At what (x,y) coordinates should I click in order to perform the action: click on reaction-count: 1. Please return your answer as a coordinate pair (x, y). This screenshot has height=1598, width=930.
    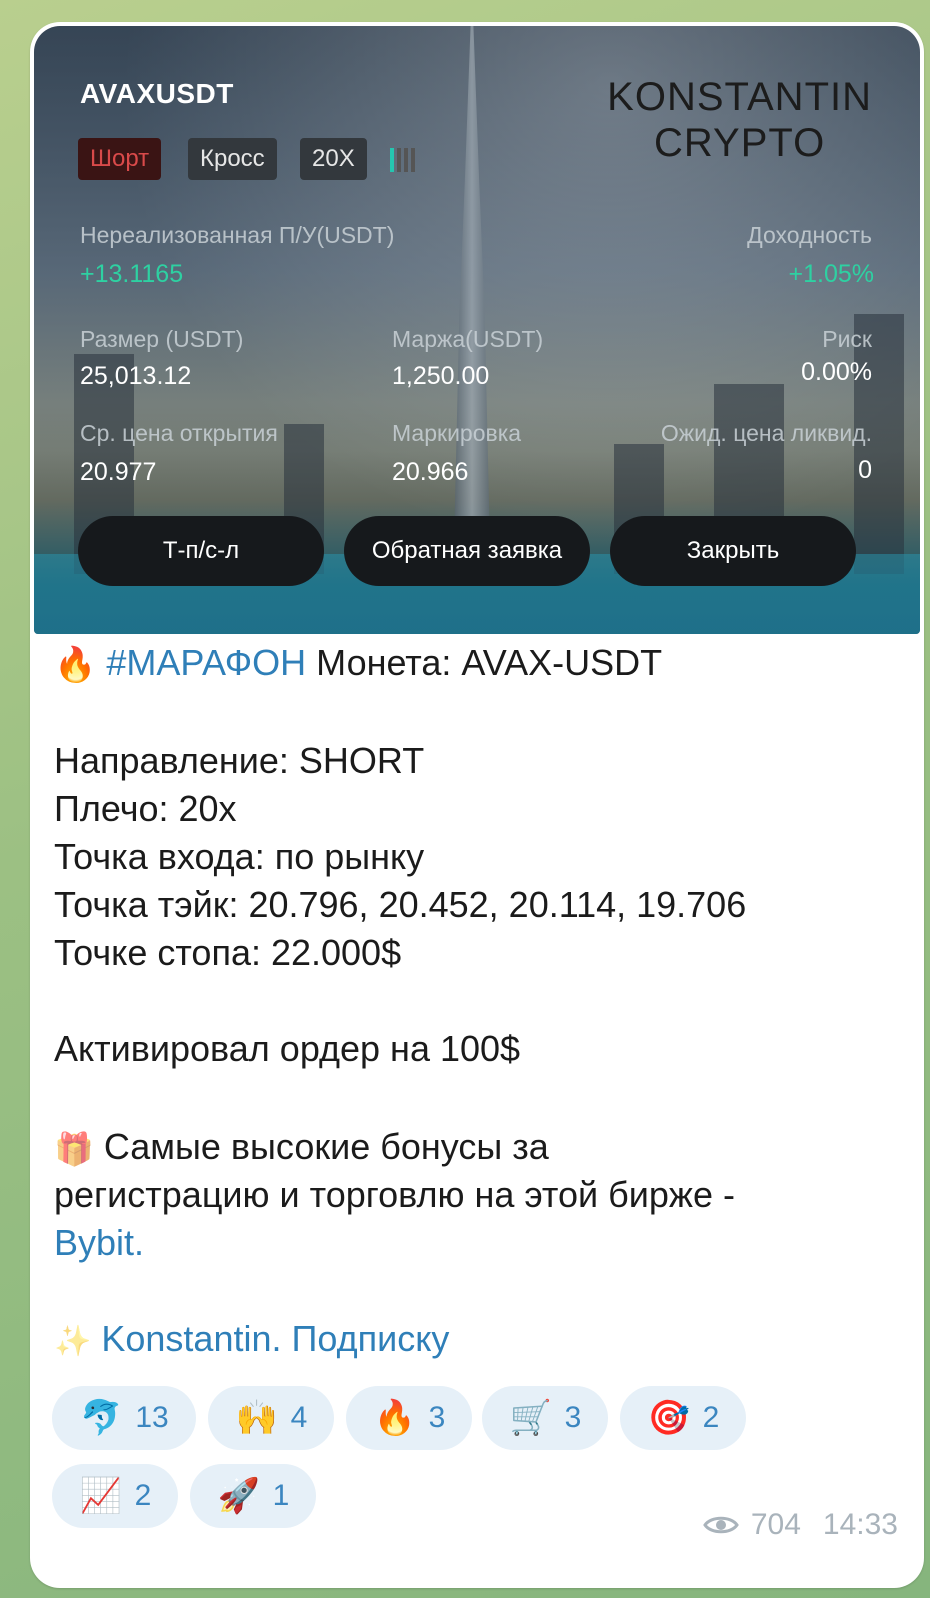
    Looking at the image, I should click on (281, 1495).